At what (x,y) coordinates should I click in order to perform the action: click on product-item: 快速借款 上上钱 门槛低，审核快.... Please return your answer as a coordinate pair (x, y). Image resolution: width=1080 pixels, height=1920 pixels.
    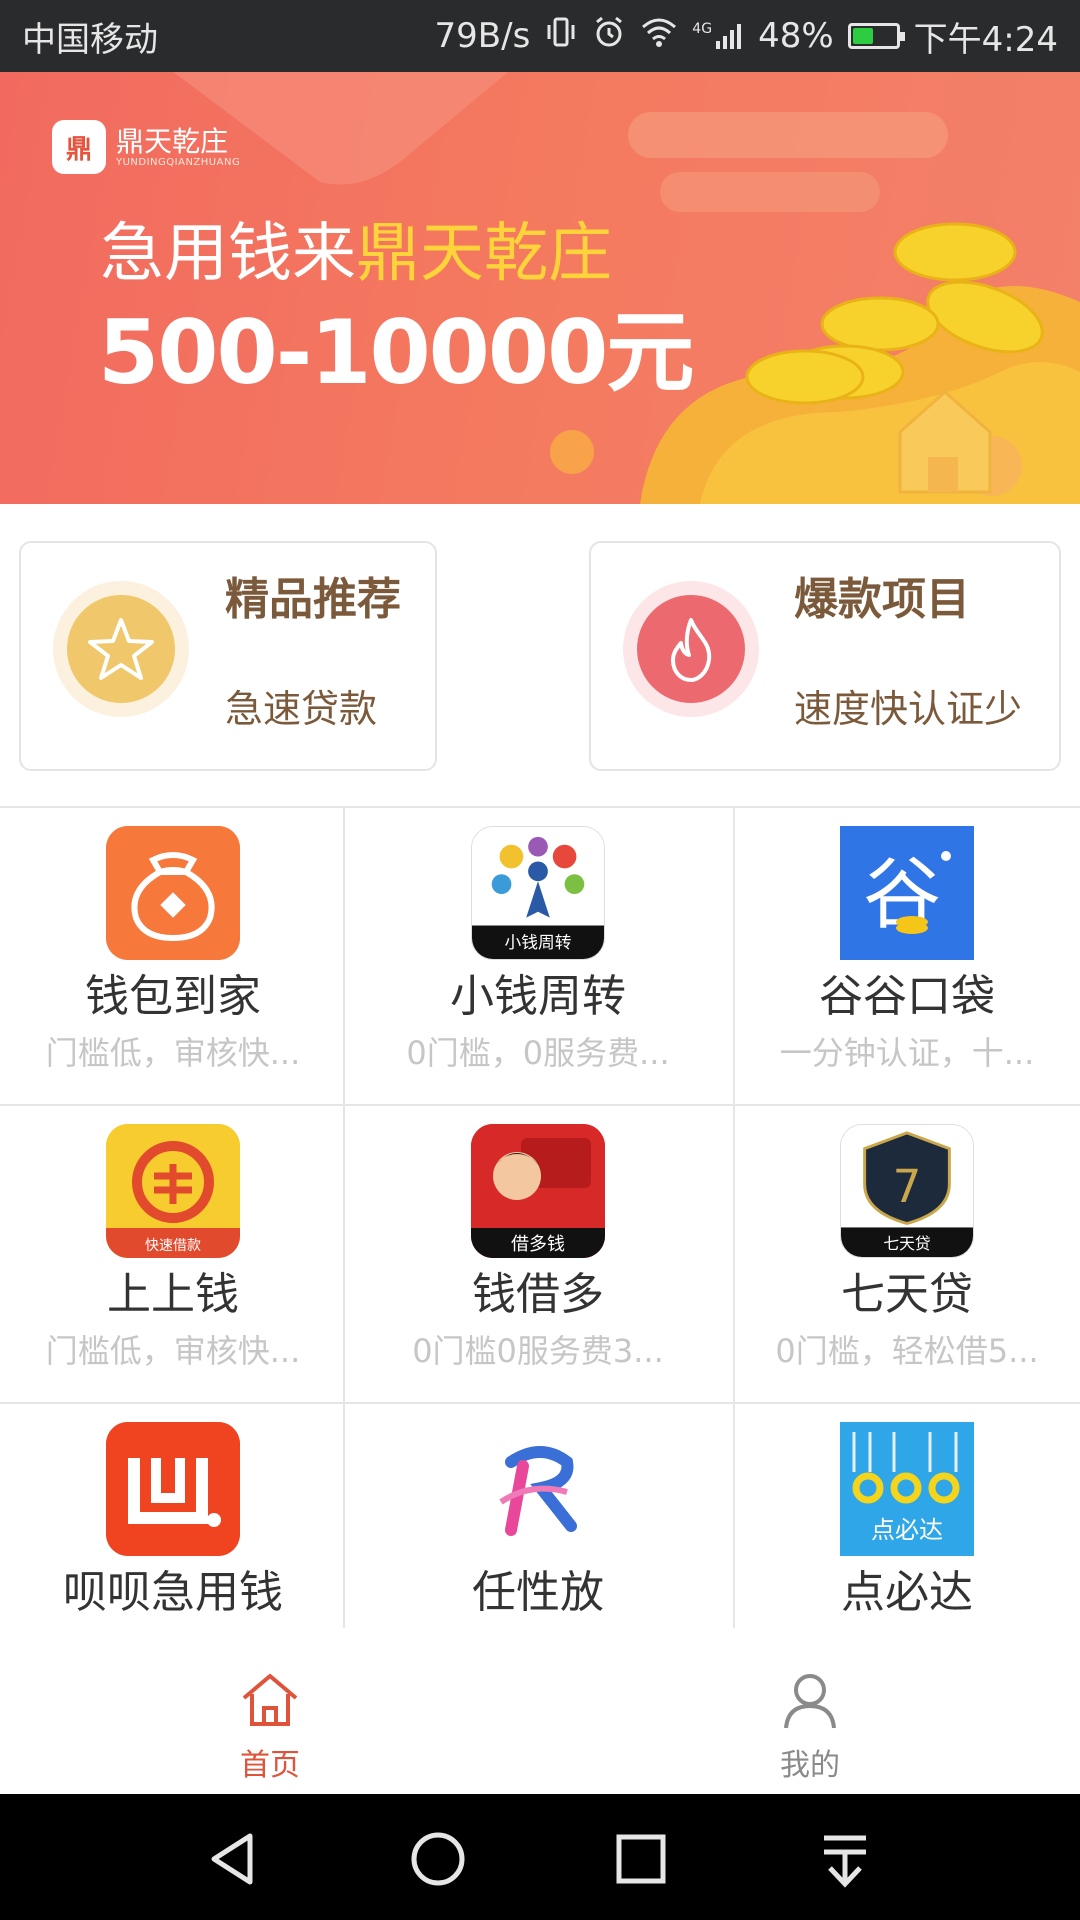
    Looking at the image, I should click on (173, 1255).